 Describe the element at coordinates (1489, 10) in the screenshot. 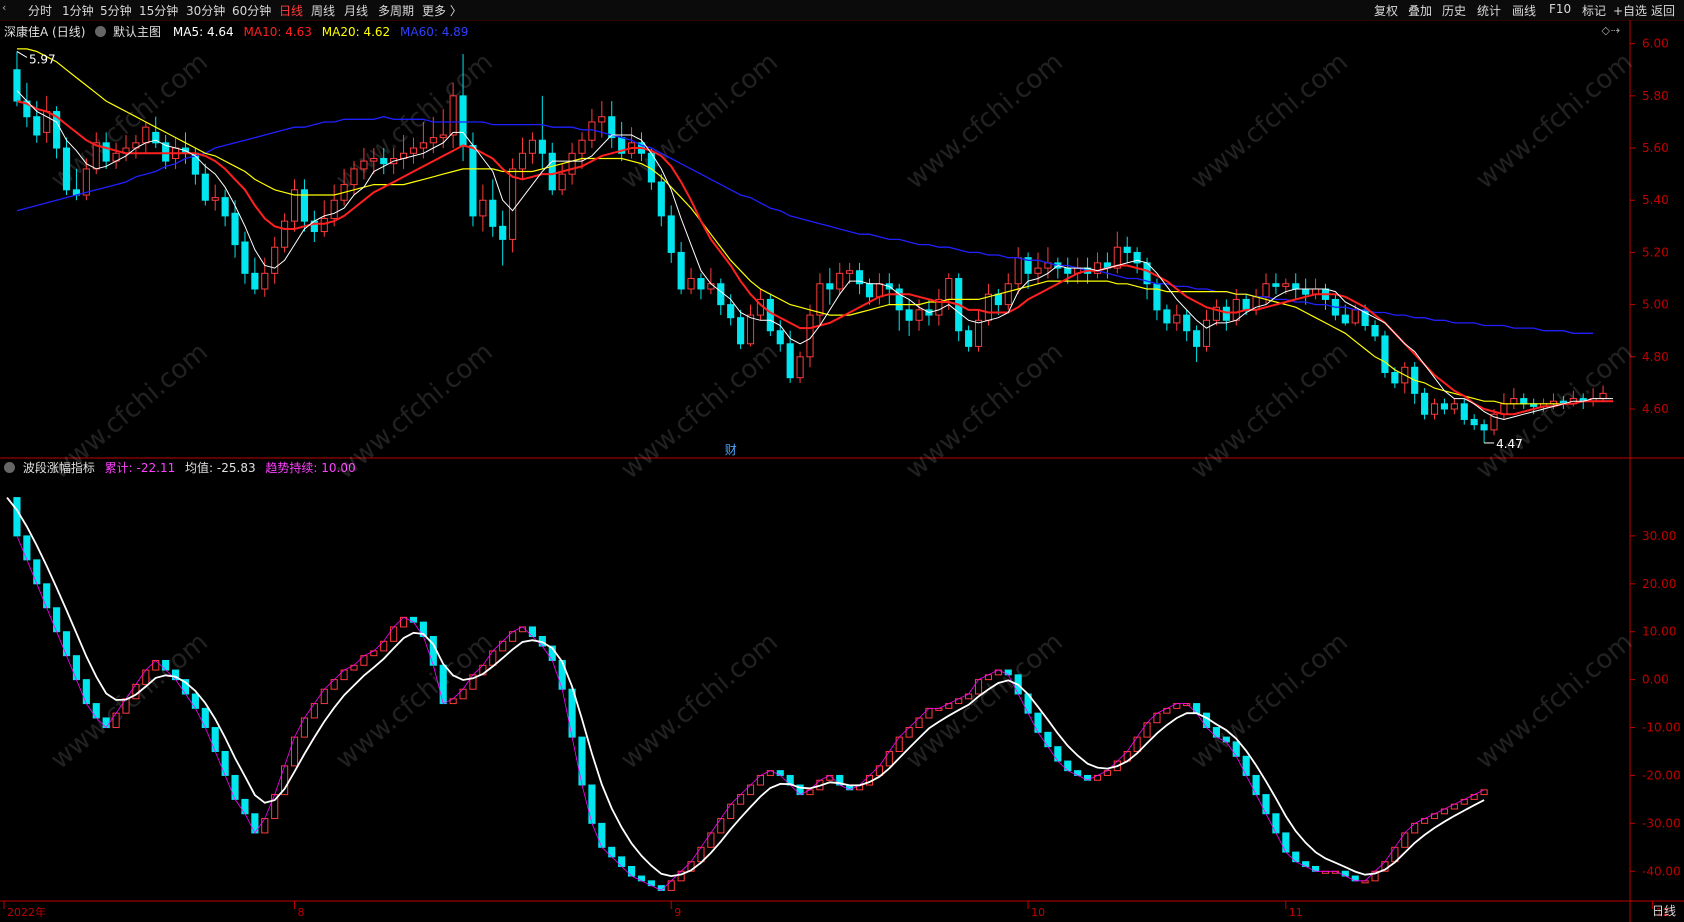

I see `stats-button: 统计` at that location.